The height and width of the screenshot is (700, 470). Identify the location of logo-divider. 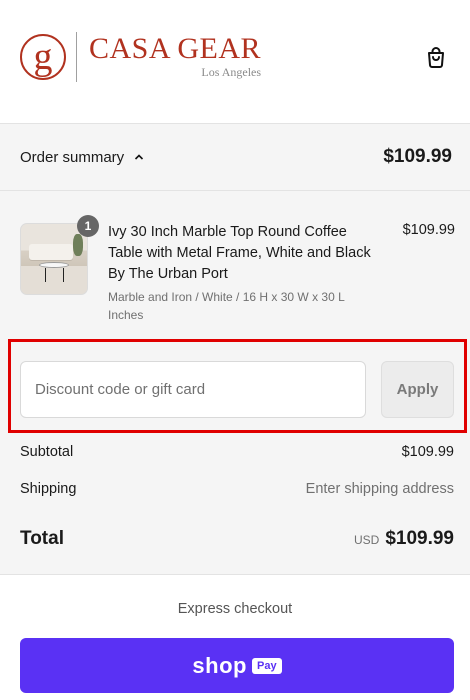
(76, 57).